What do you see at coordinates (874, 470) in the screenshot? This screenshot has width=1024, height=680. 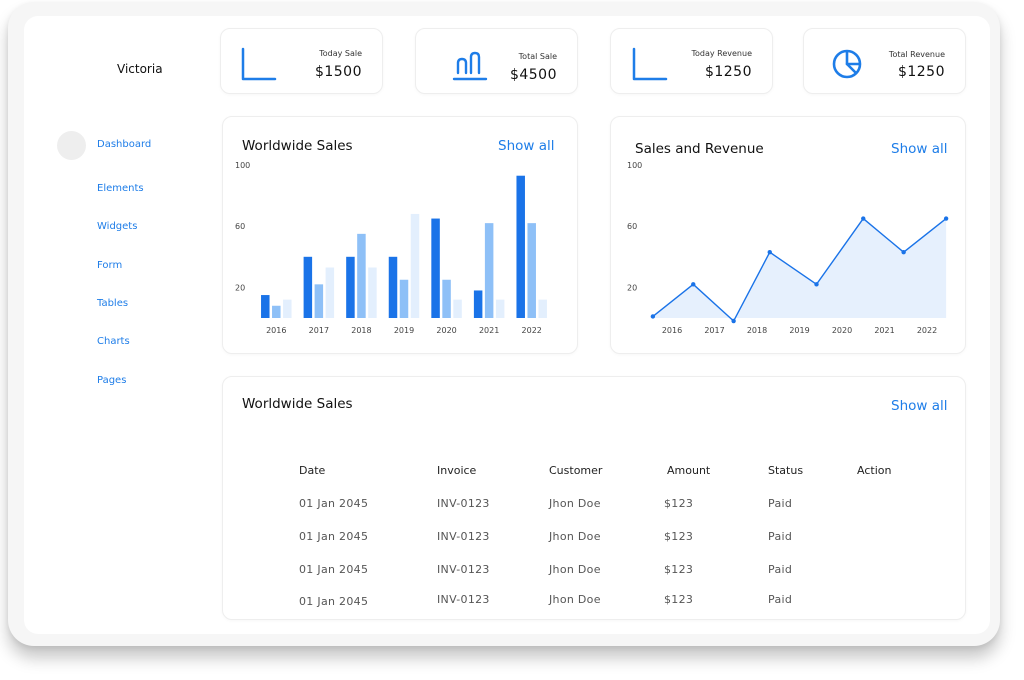 I see `column-header-action: Action` at bounding box center [874, 470].